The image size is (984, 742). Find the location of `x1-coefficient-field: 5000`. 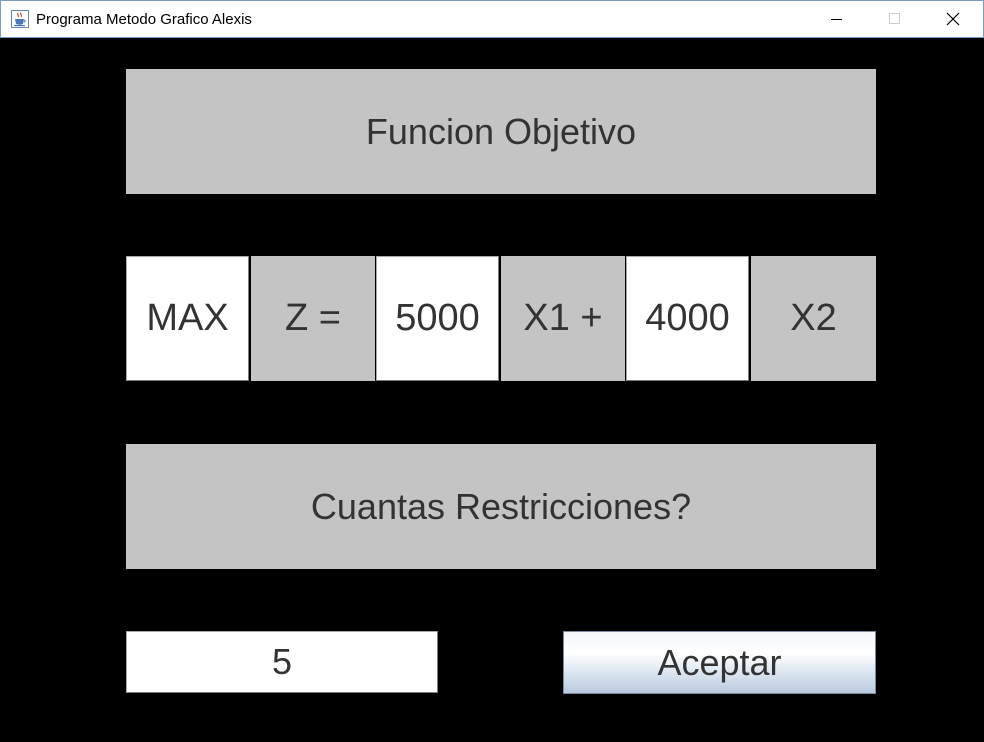

x1-coefficient-field: 5000 is located at coordinates (437, 318).